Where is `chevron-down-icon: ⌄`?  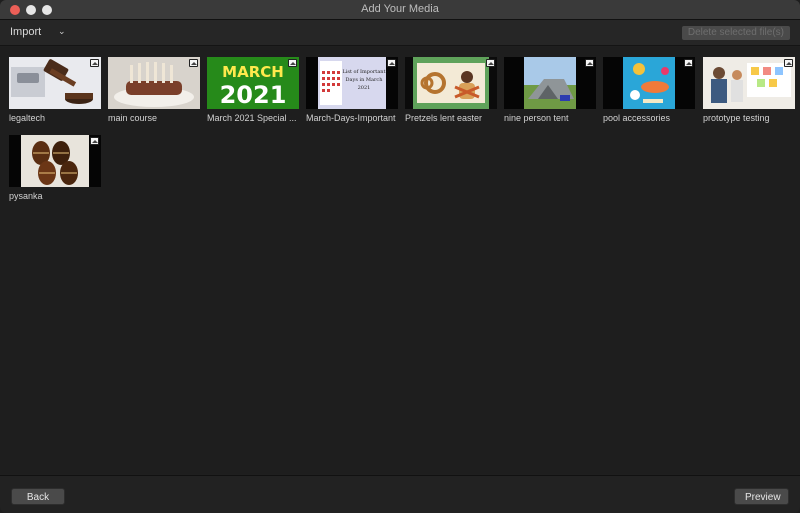 chevron-down-icon: ⌄ is located at coordinates (62, 31).